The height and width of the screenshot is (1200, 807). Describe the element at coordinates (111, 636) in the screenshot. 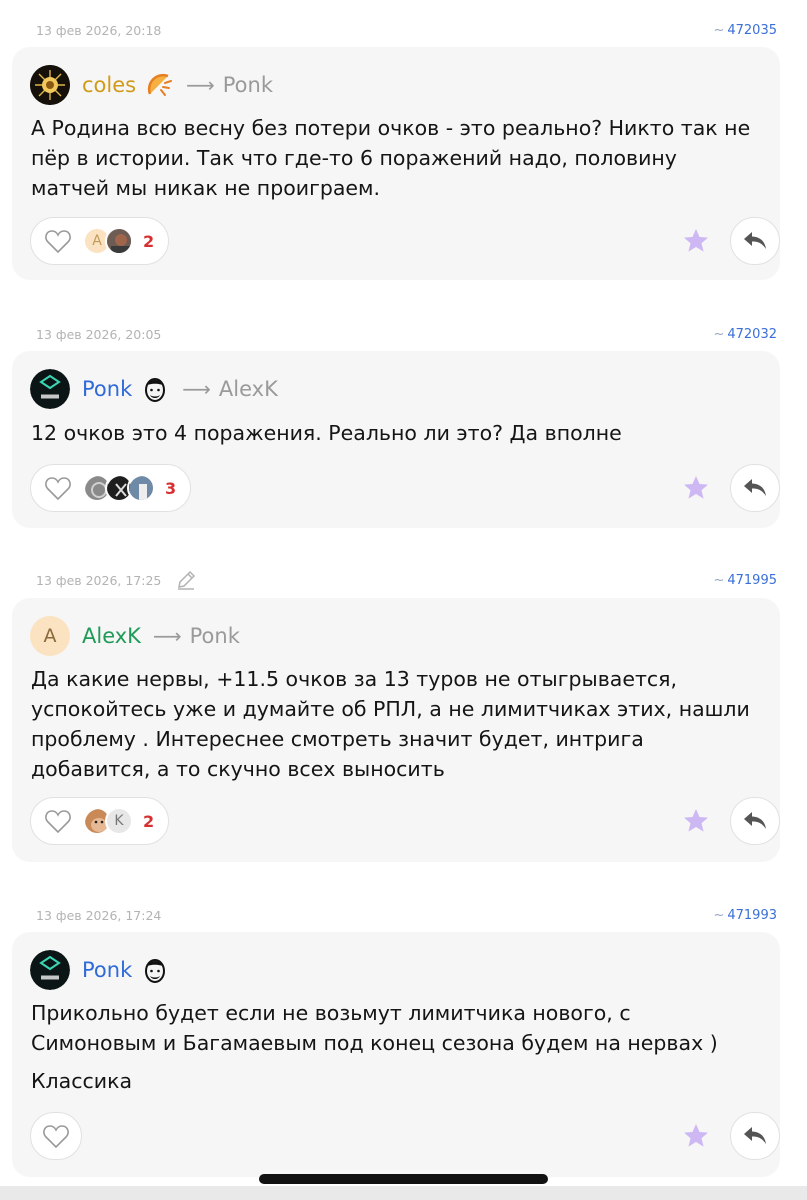

I see `author-name: AlexK` at that location.